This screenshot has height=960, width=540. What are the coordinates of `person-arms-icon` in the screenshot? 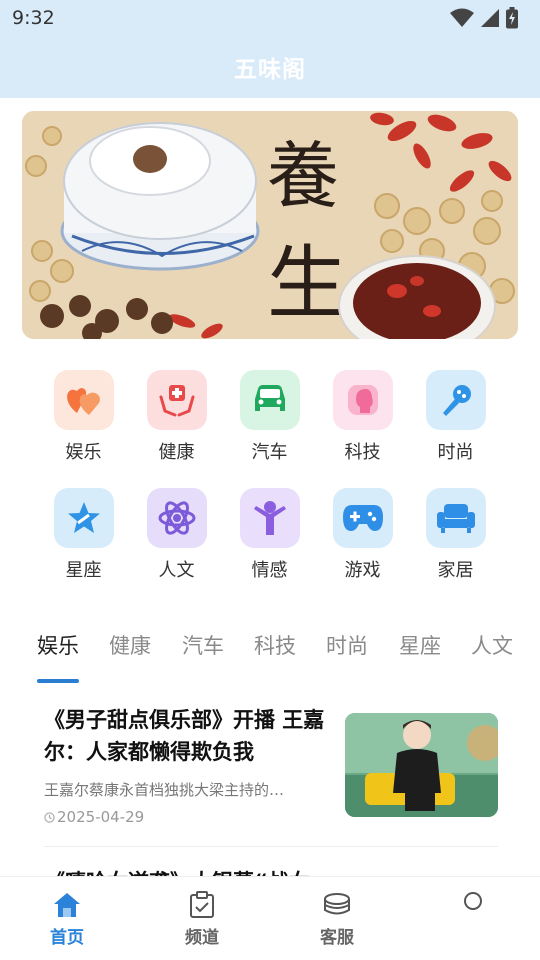 It's located at (269, 518).